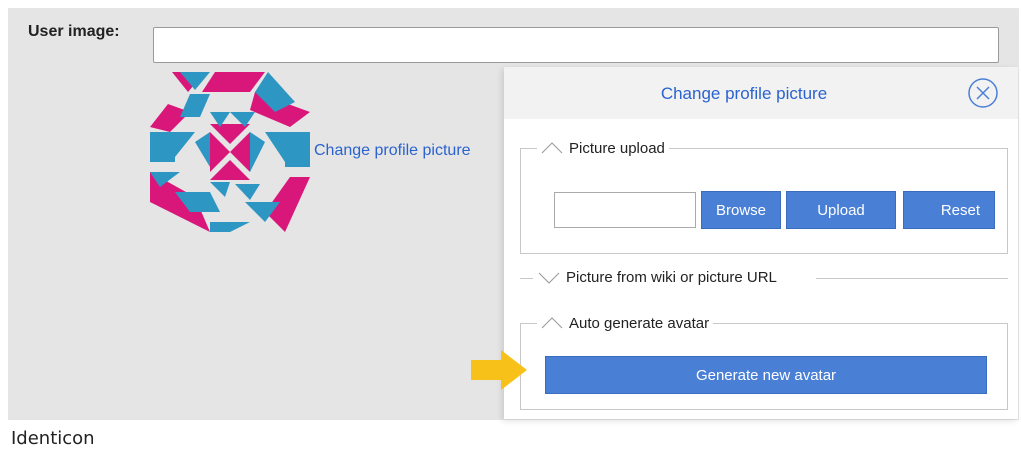  I want to click on generate-new-avatar-button: Generate new avatar, so click(766, 375).